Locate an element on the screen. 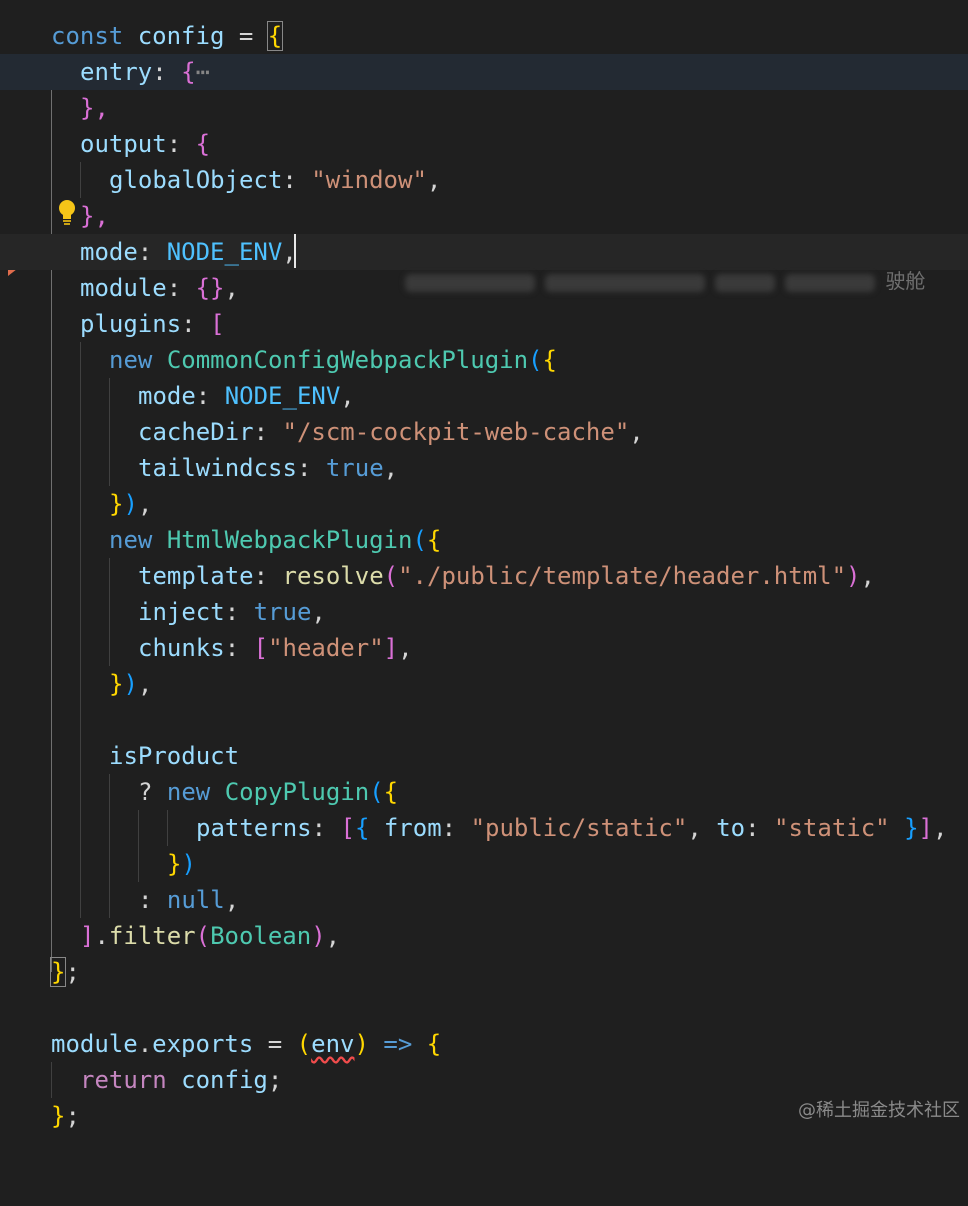  class-name: HtmlWebpackPlugin is located at coordinates (289, 540).